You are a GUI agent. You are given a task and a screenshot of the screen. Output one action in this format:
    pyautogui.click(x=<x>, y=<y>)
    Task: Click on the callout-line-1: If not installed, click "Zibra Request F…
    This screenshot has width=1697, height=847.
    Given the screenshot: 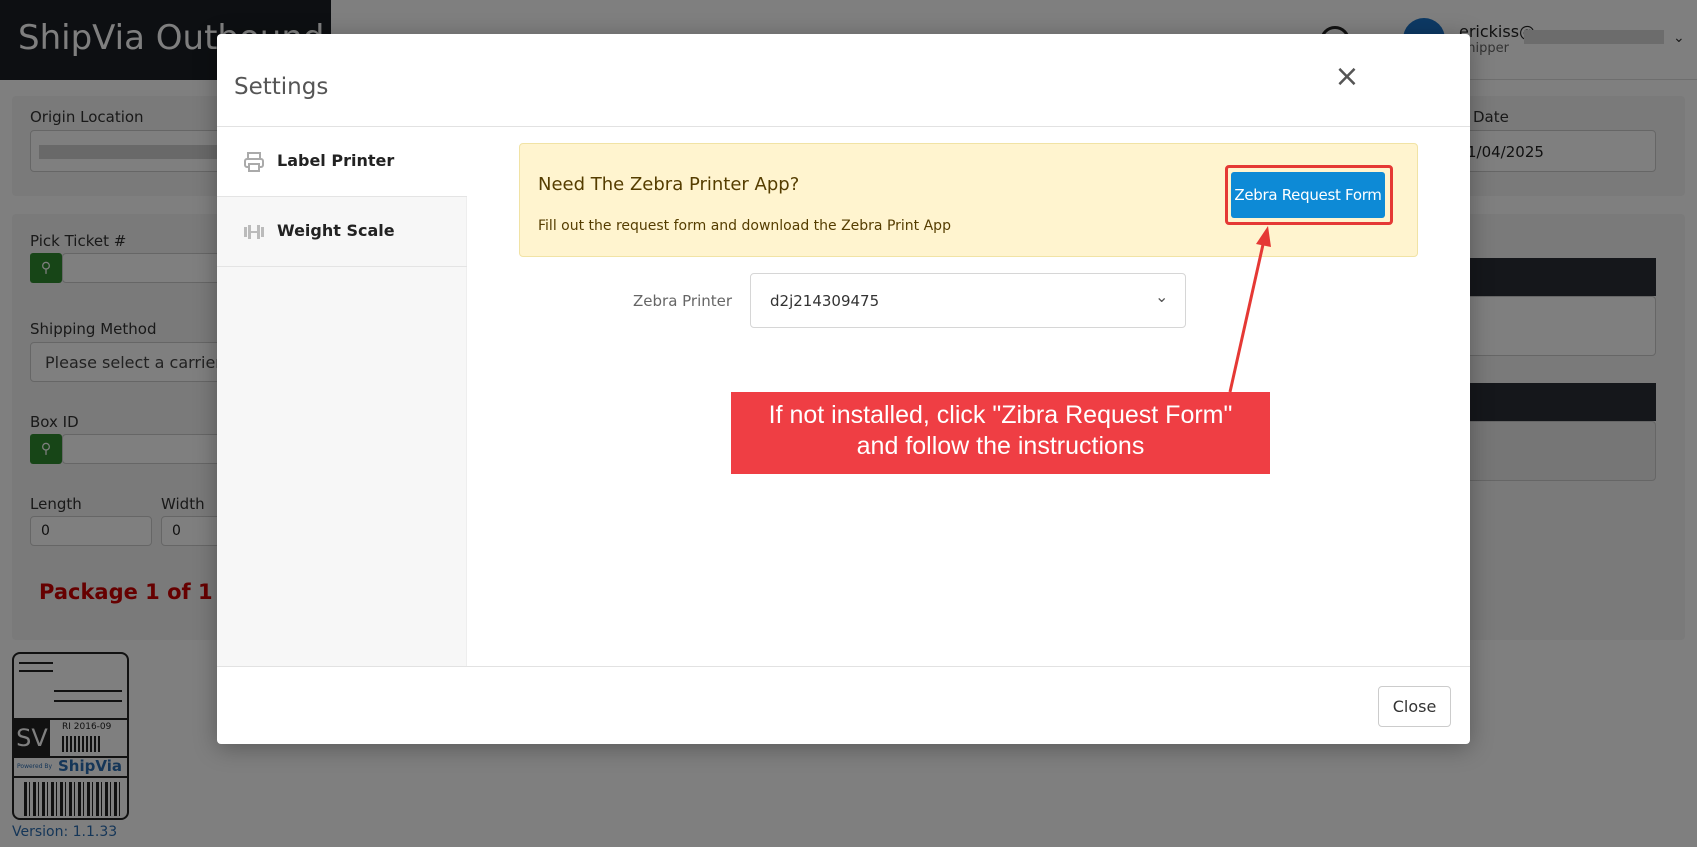 What is the action you would take?
    pyautogui.click(x=1000, y=415)
    